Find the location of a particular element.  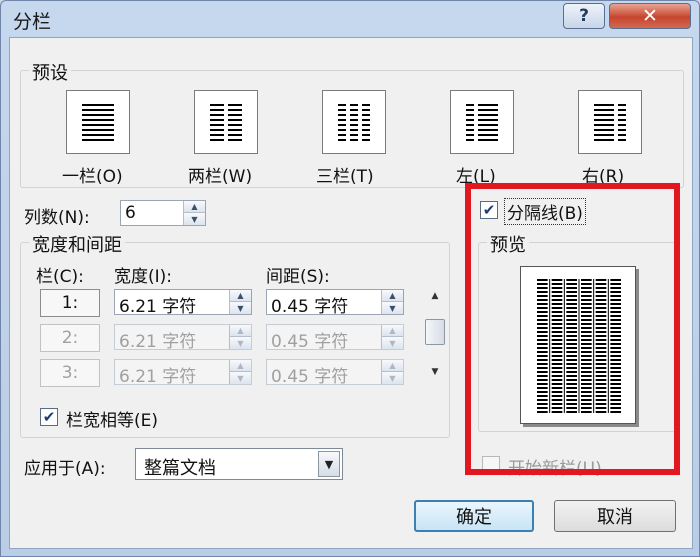

columns-scrollbar: ▲ ▼ is located at coordinates (435, 335).